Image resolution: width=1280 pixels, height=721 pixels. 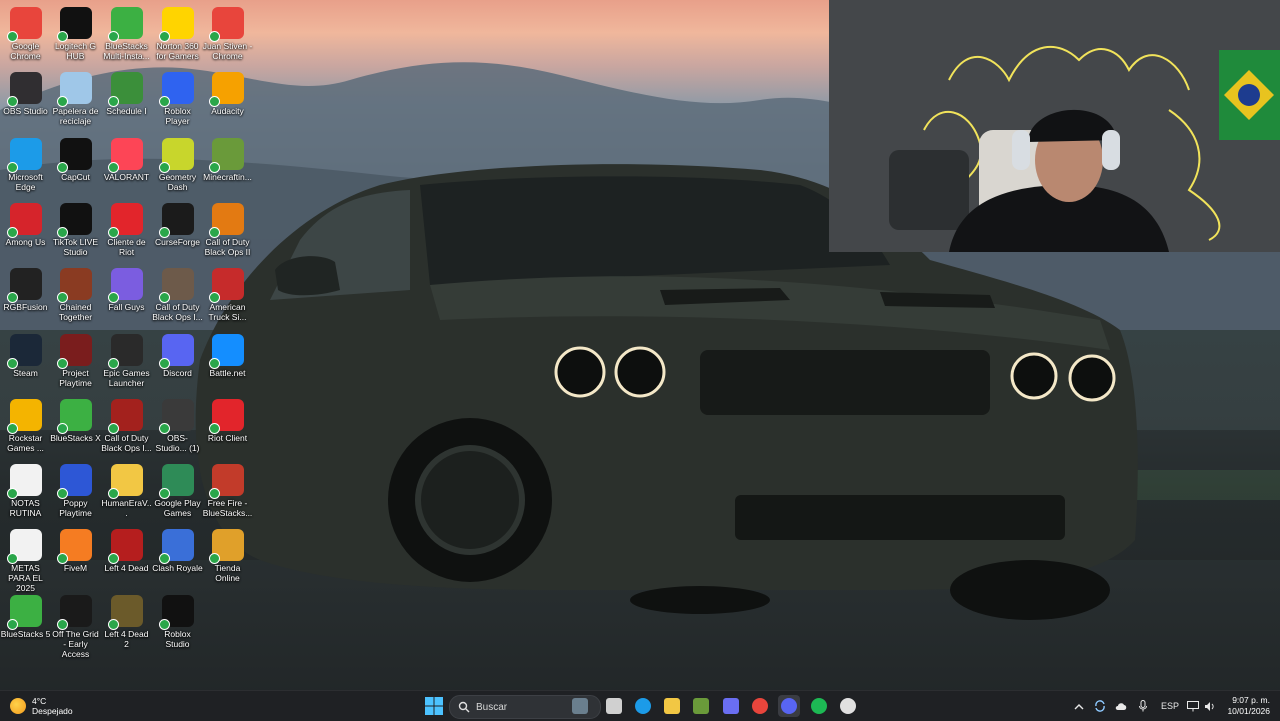 I want to click on desktop-shortcut: Among Us, so click(x=25, y=231).